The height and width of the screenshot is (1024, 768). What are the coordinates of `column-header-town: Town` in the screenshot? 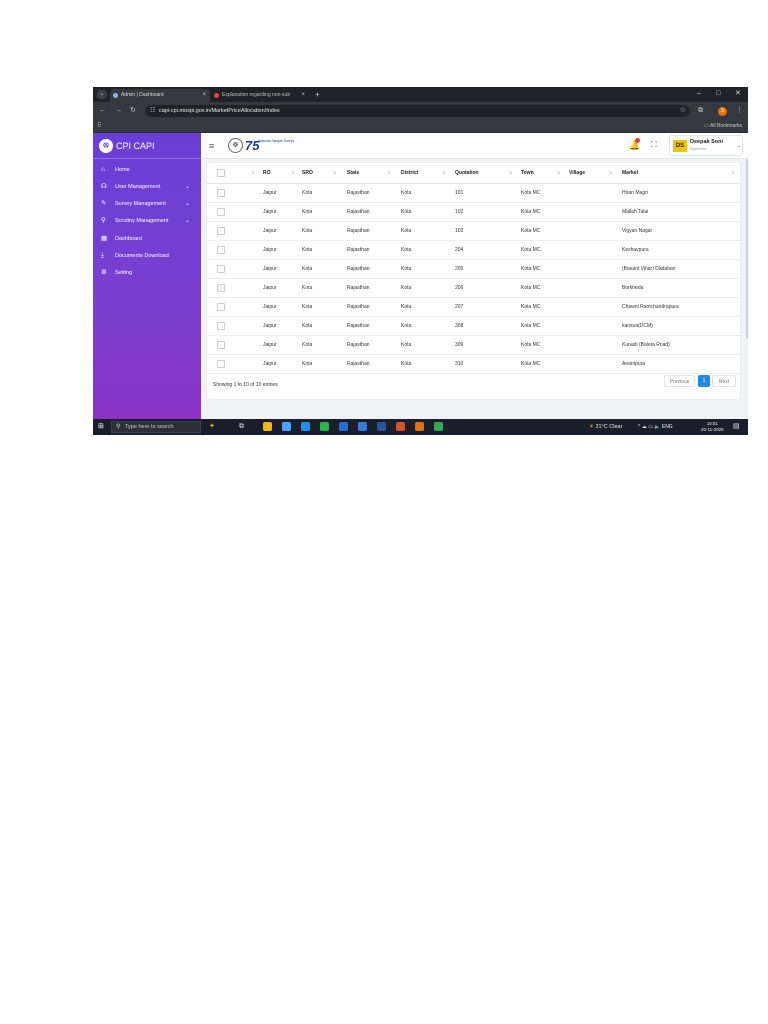 It's located at (527, 173).